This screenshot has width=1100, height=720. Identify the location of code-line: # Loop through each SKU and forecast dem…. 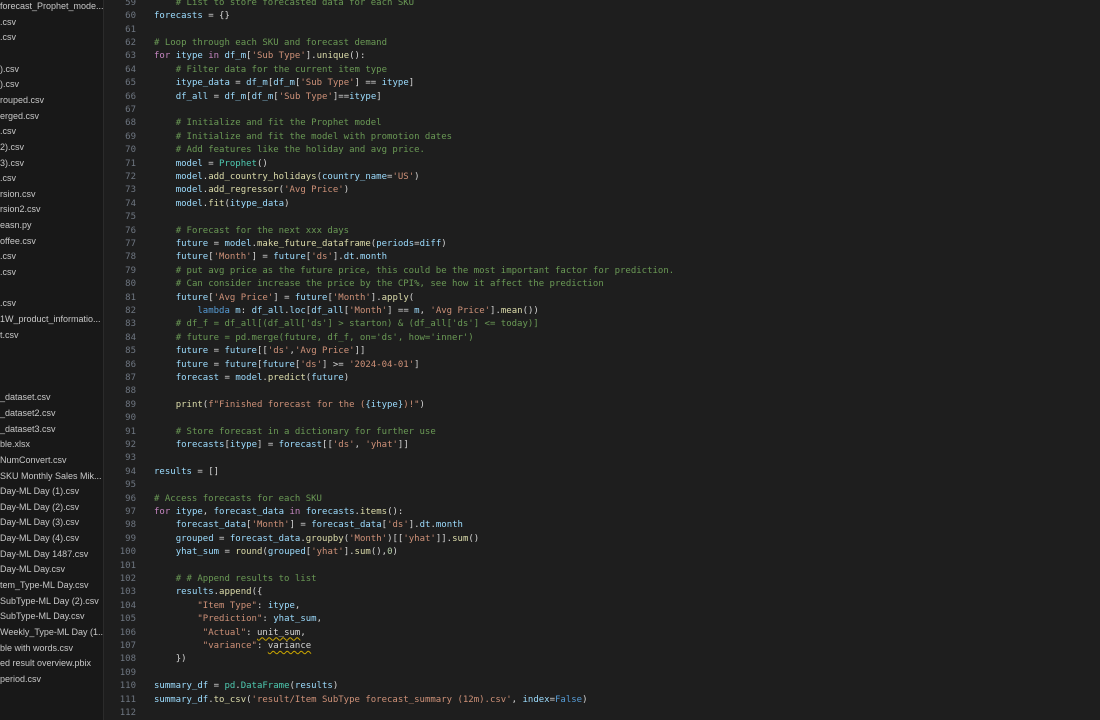
(270, 43).